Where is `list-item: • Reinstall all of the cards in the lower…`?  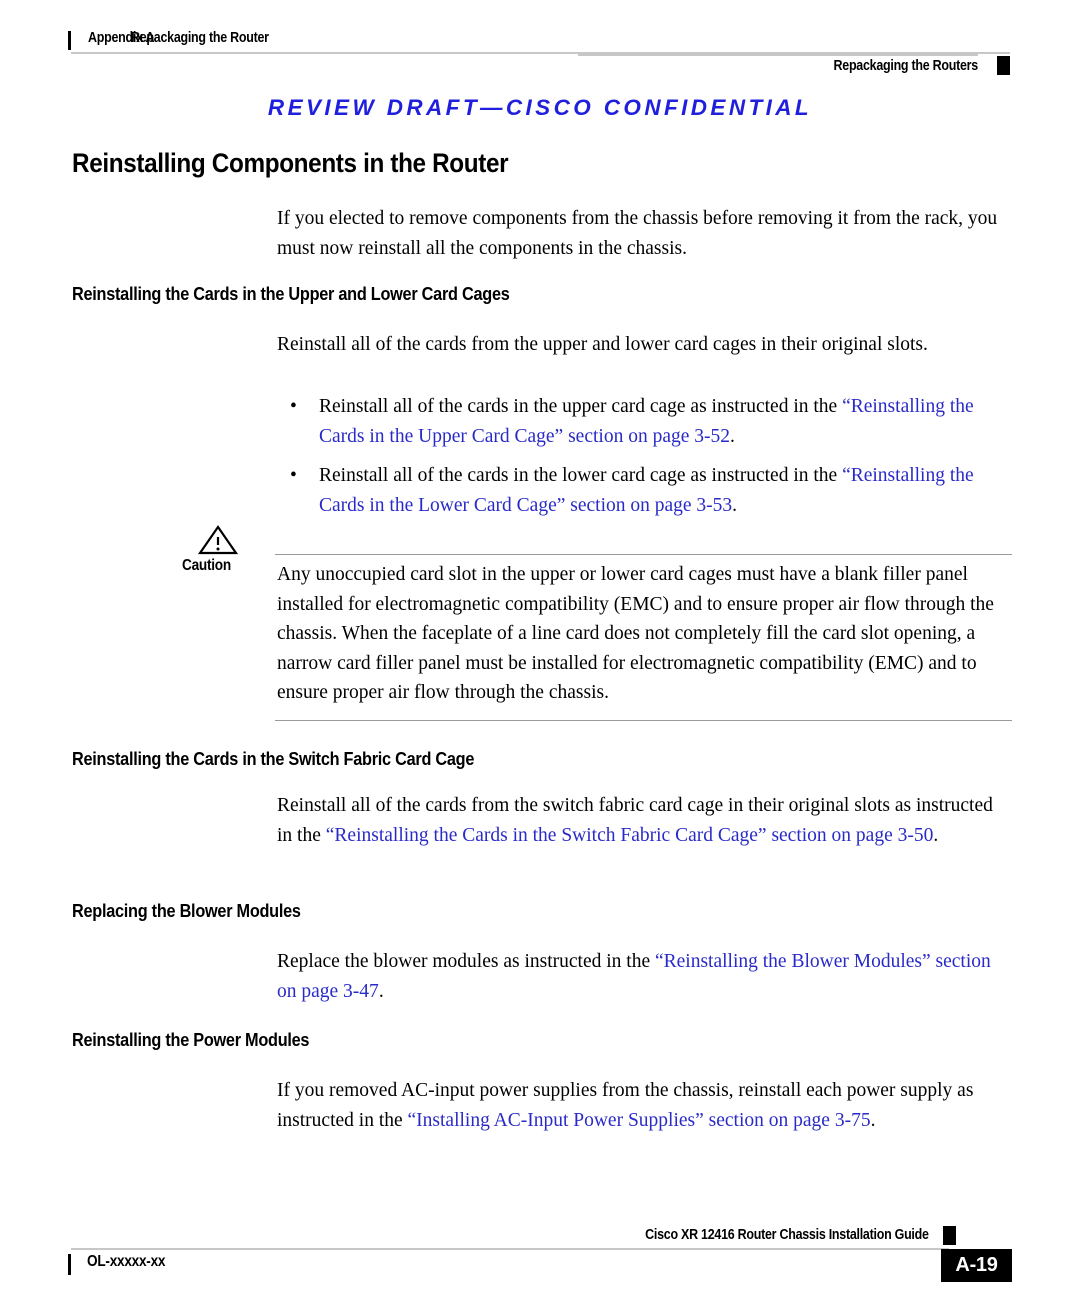
list-item: • Reinstall all of the cards in the lower… is located at coordinates (650, 490).